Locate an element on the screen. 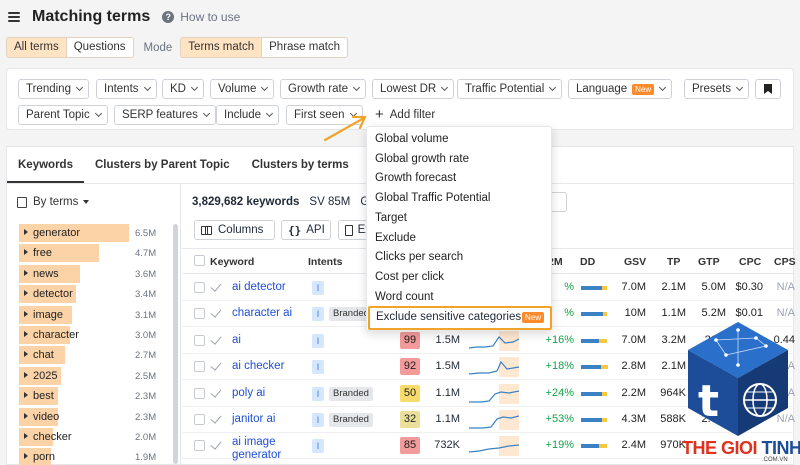 This screenshot has width=800, height=465. sidebar-term: video 2.3M is located at coordinates (94, 416).